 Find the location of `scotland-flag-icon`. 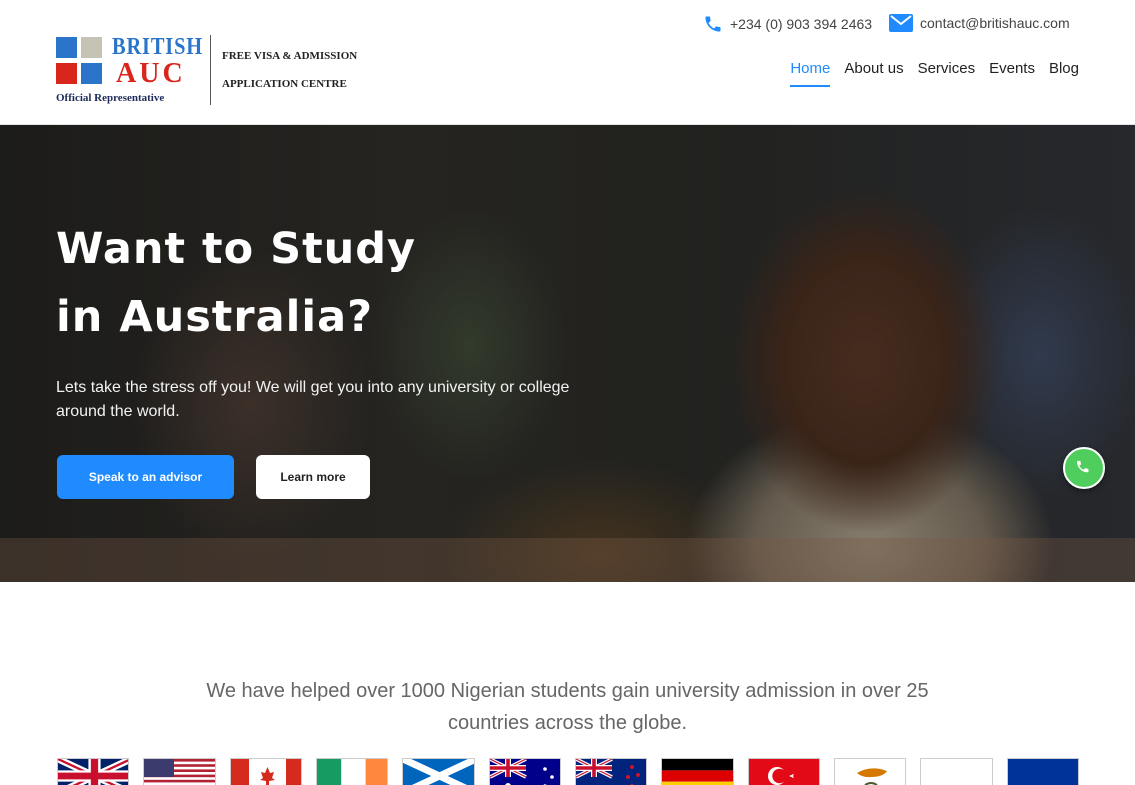

scotland-flag-icon is located at coordinates (438, 771).